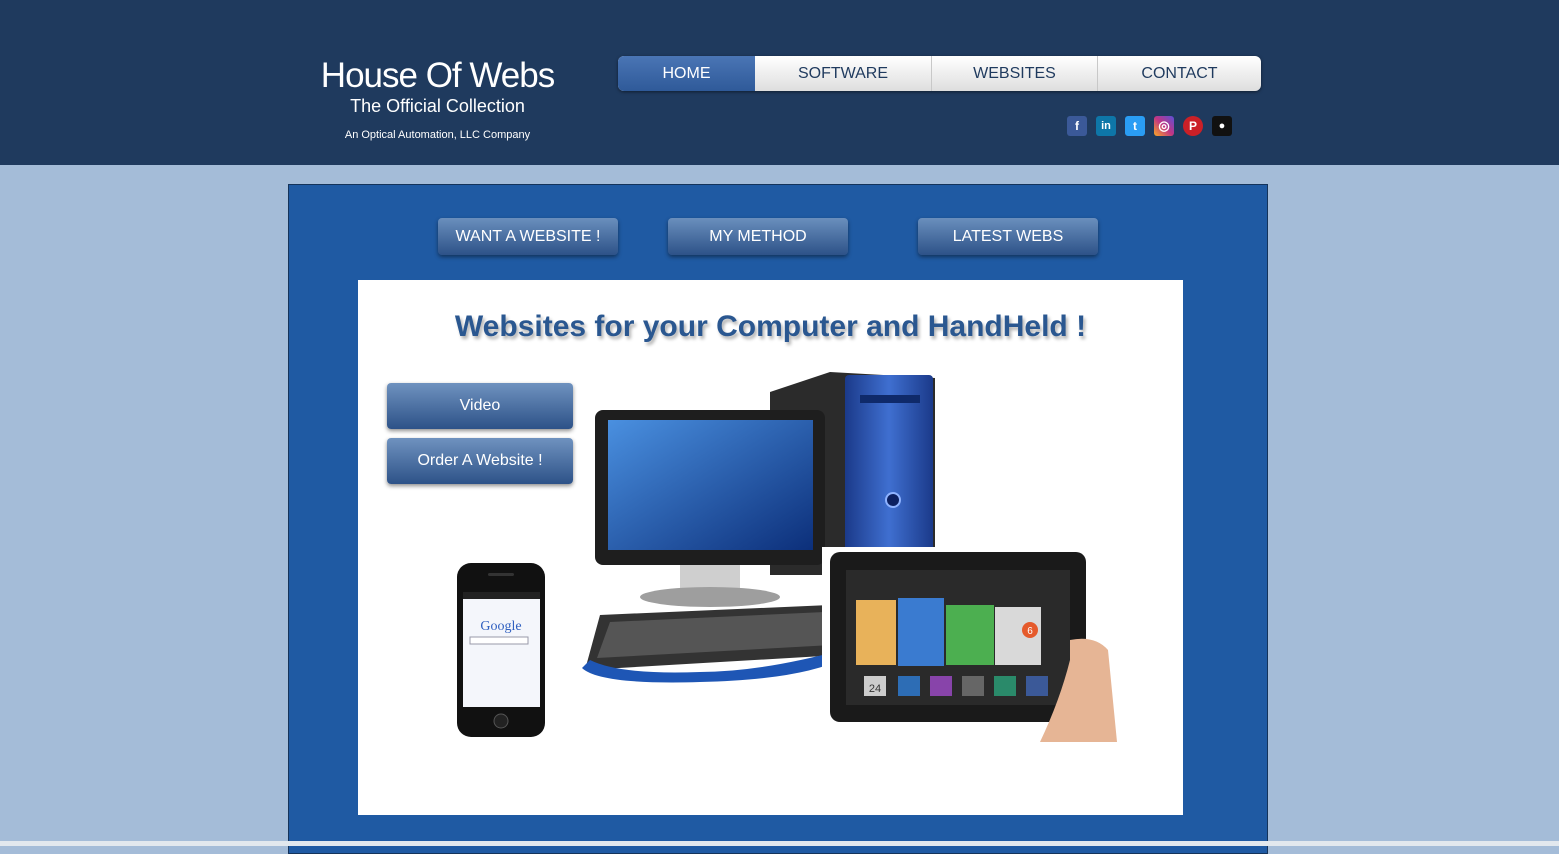 The image size is (1559, 854). I want to click on smartphone: Google, so click(501, 650).